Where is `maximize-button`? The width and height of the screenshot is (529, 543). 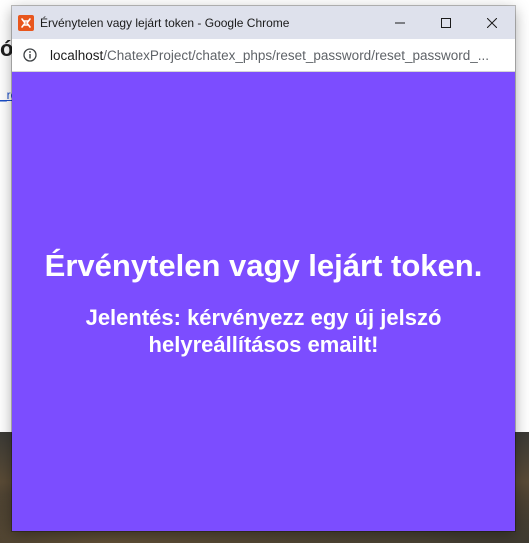
maximize-button is located at coordinates (446, 22).